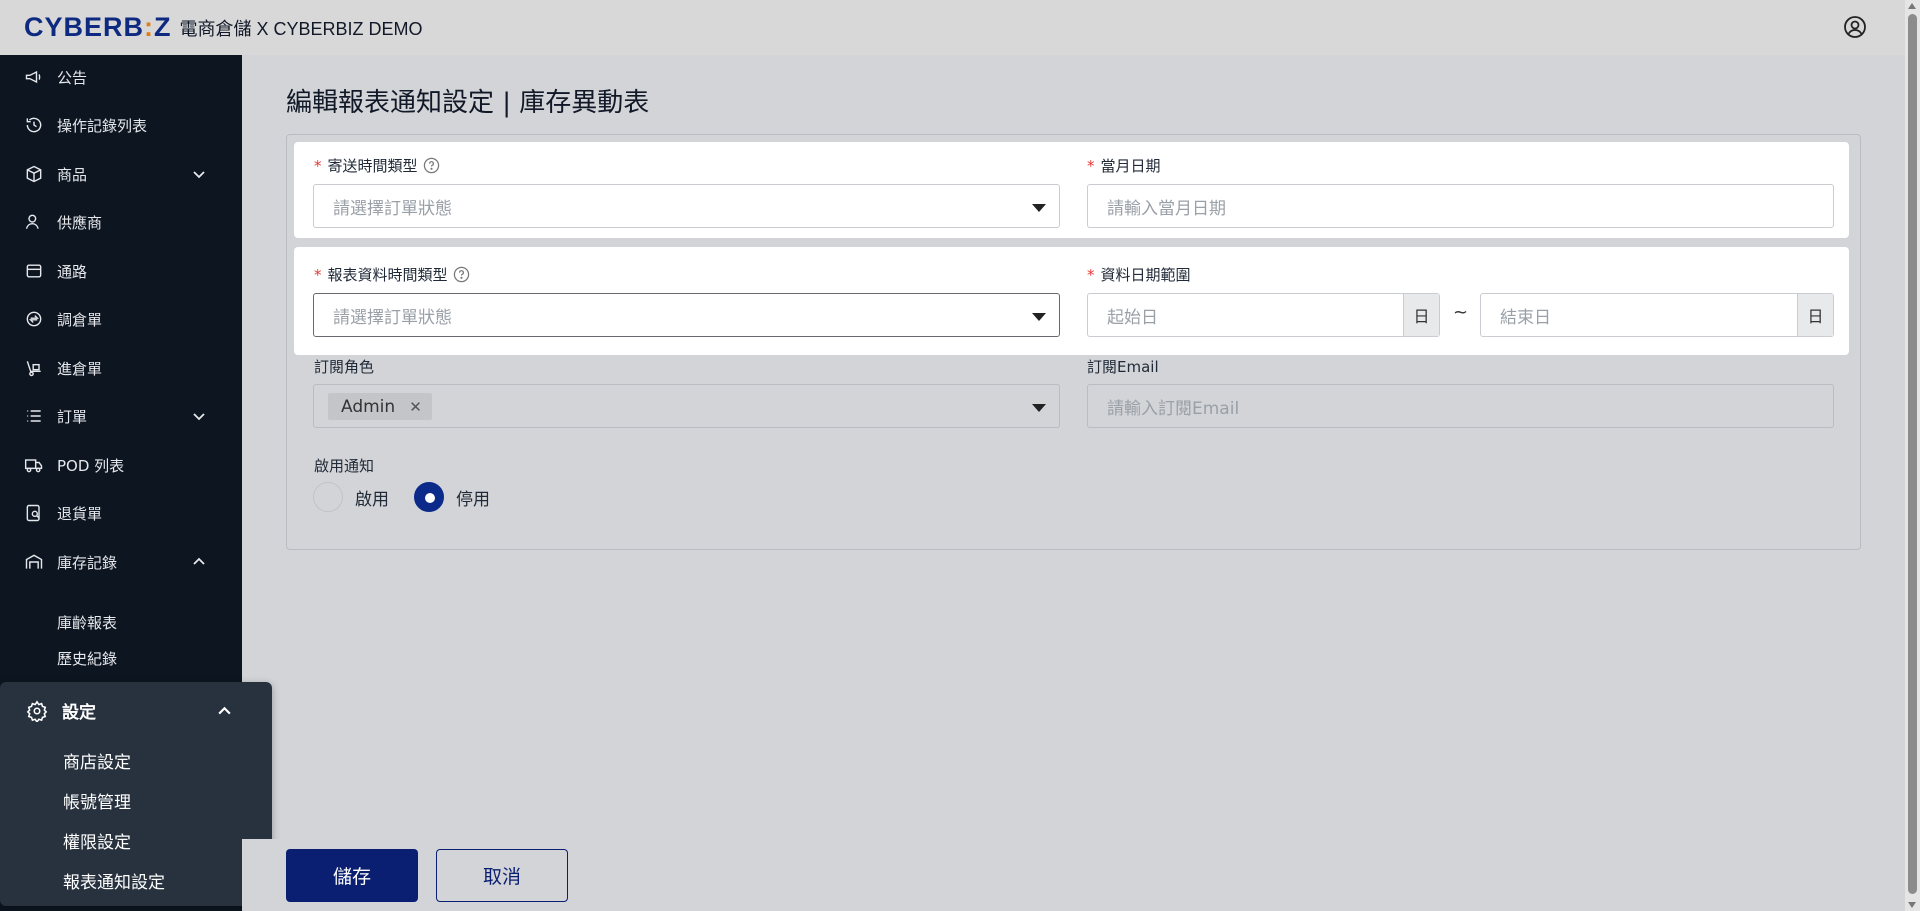 The image size is (1920, 911). I want to click on sidebar-item-inventory-records: 庫存記錄, so click(121, 562).